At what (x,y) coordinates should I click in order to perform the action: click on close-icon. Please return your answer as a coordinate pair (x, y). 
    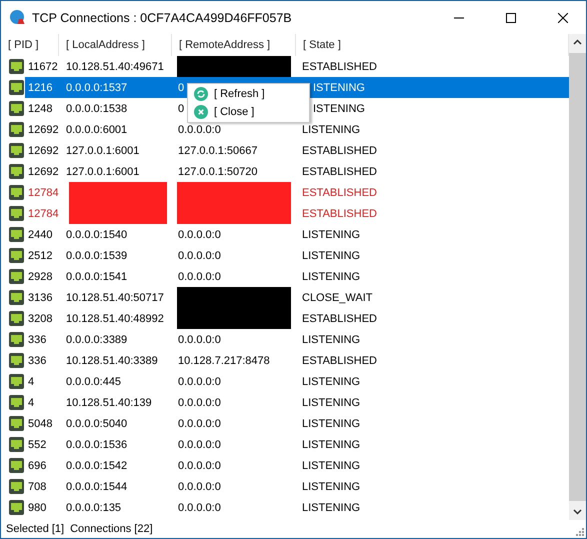
    Looking at the image, I should click on (563, 17).